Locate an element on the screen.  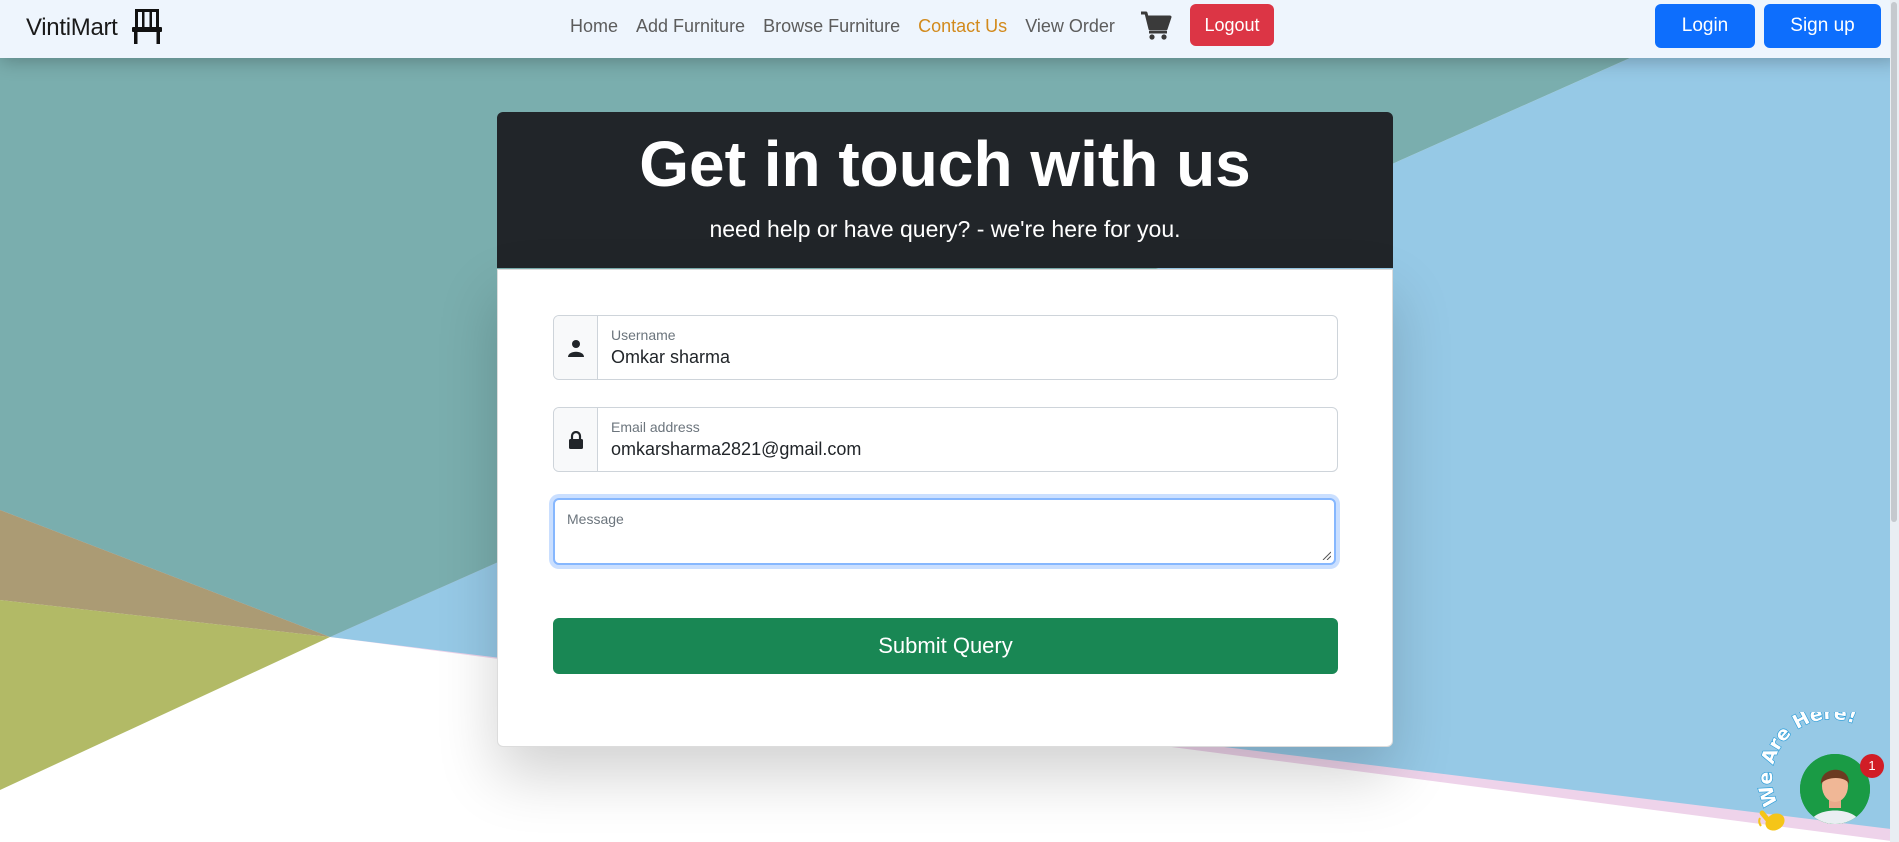
chat-widget: We Are Here! 1 is located at coordinates (1822, 776).